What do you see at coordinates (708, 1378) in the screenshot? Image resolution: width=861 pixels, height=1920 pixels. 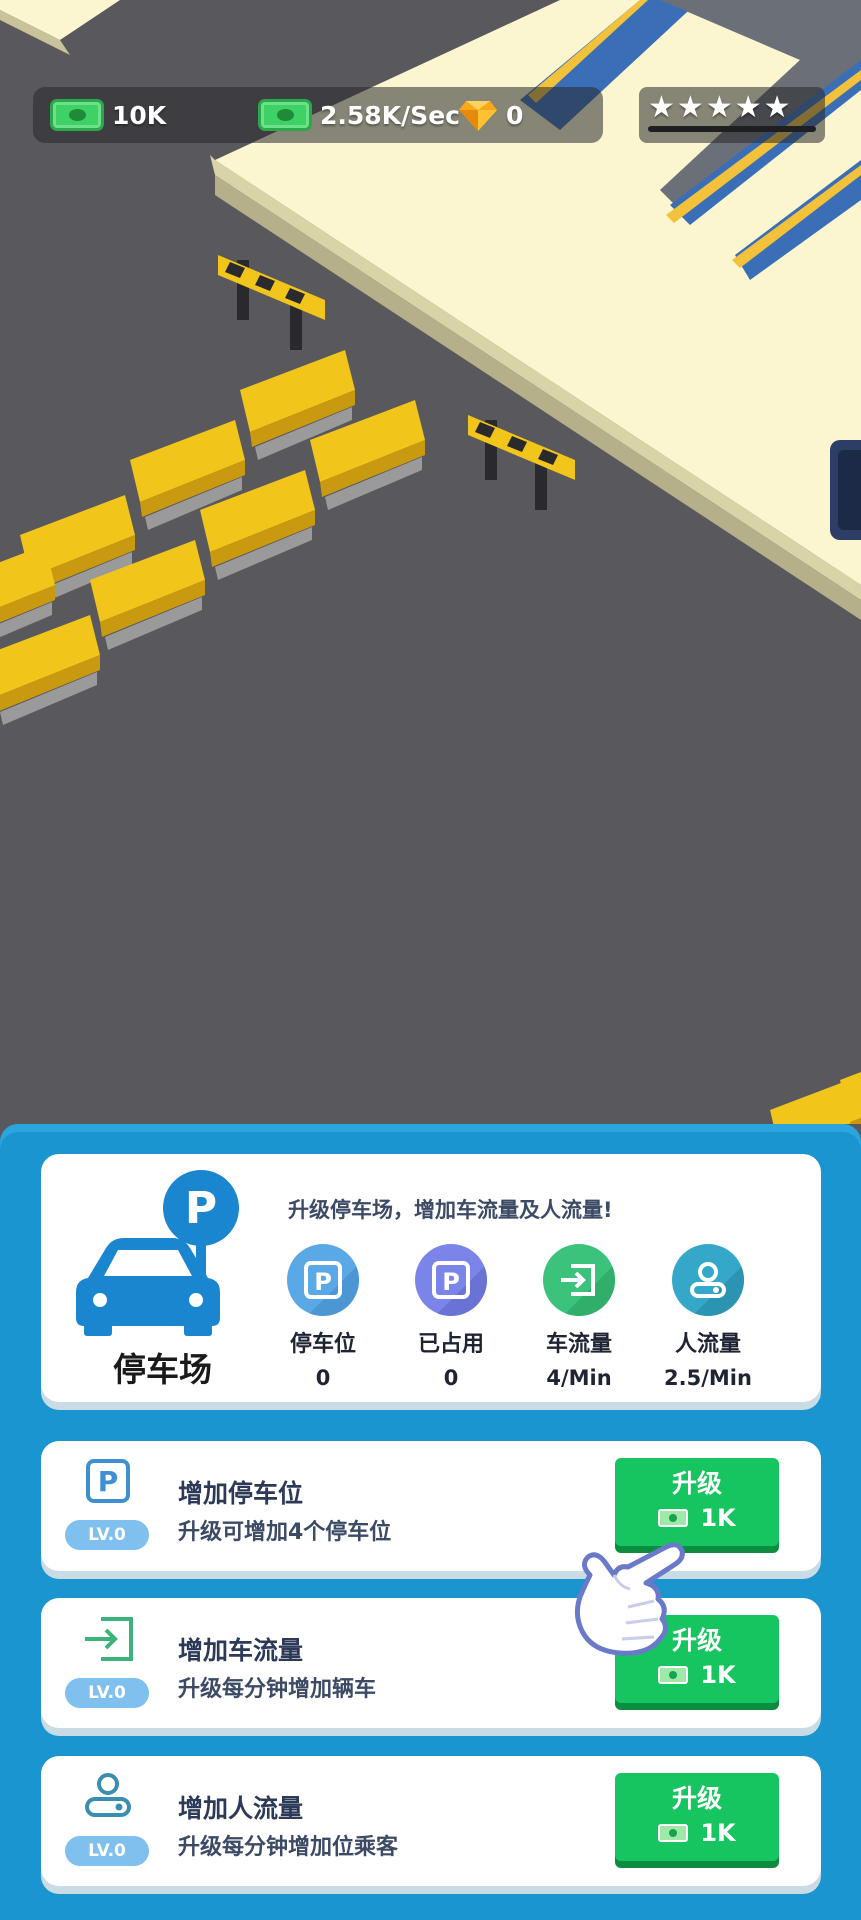 I see `stat-value: 2.5/Min` at bounding box center [708, 1378].